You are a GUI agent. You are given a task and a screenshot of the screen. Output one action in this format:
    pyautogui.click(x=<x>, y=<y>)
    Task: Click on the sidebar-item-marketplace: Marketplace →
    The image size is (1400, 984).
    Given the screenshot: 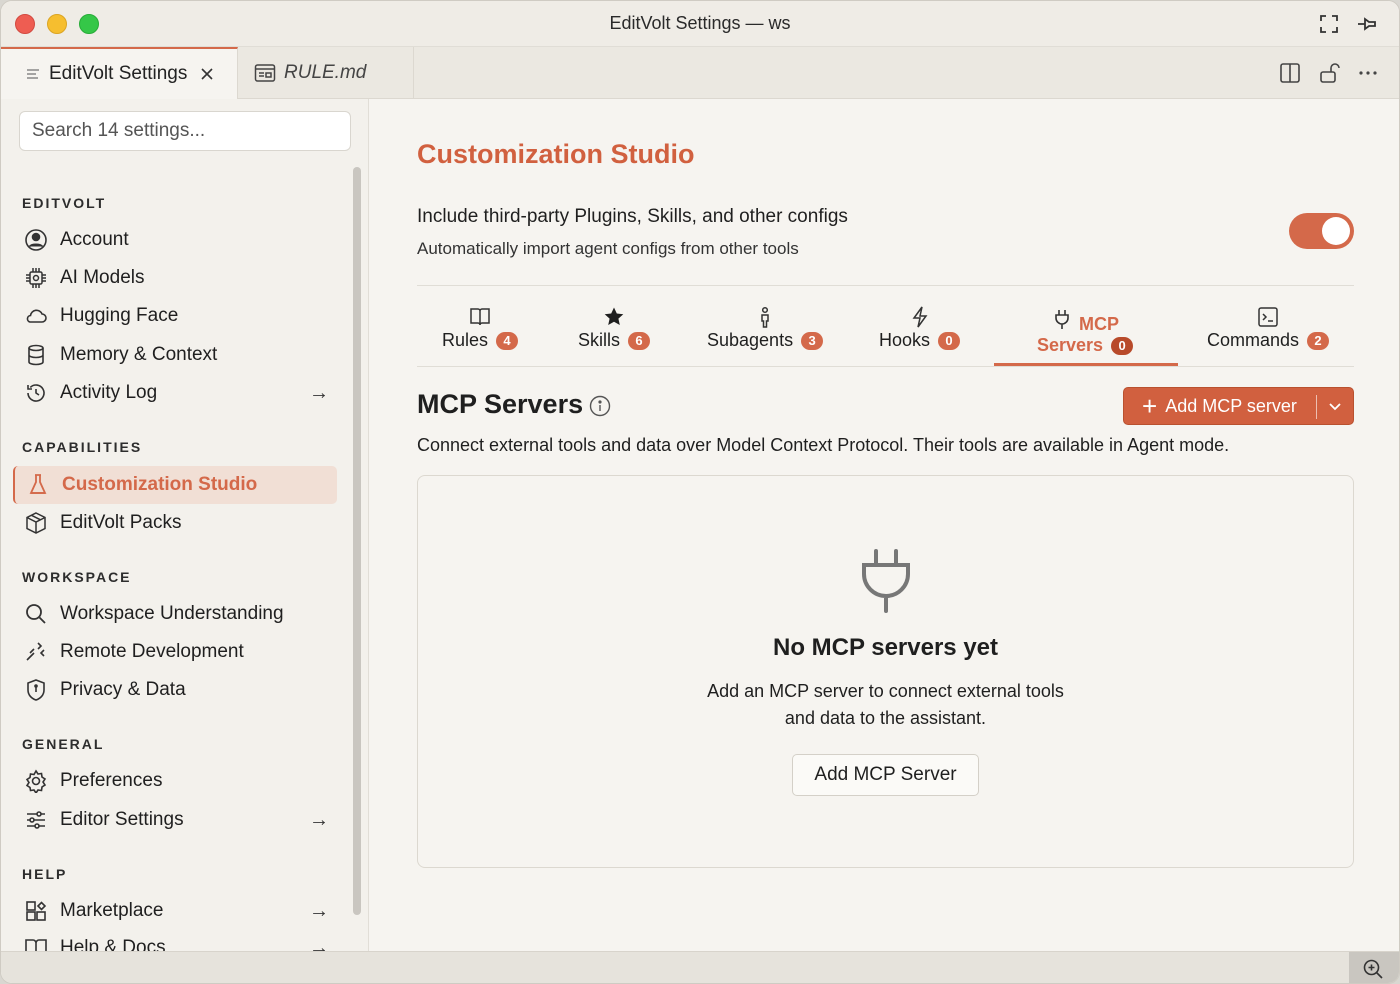 What is the action you would take?
    pyautogui.click(x=175, y=911)
    